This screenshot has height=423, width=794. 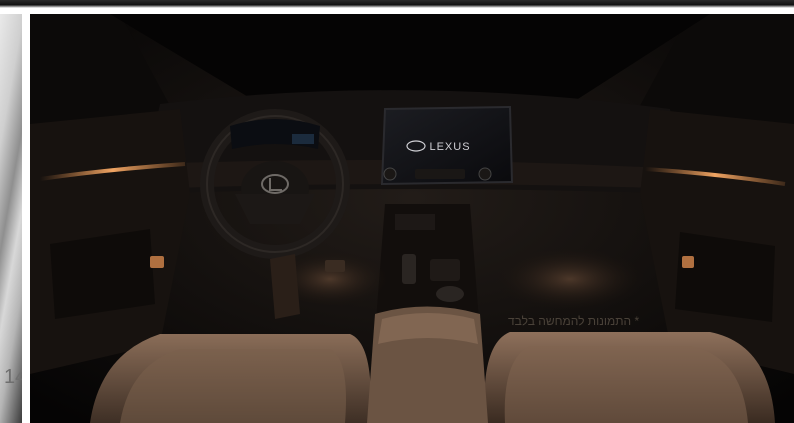 I want to click on top-photo-strip, so click(x=397, y=4).